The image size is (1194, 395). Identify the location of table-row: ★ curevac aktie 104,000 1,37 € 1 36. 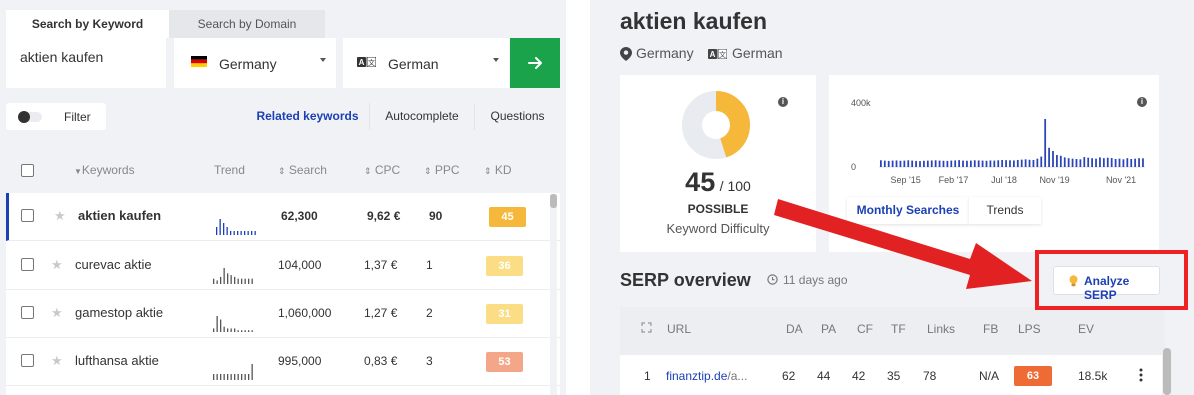
(283, 266).